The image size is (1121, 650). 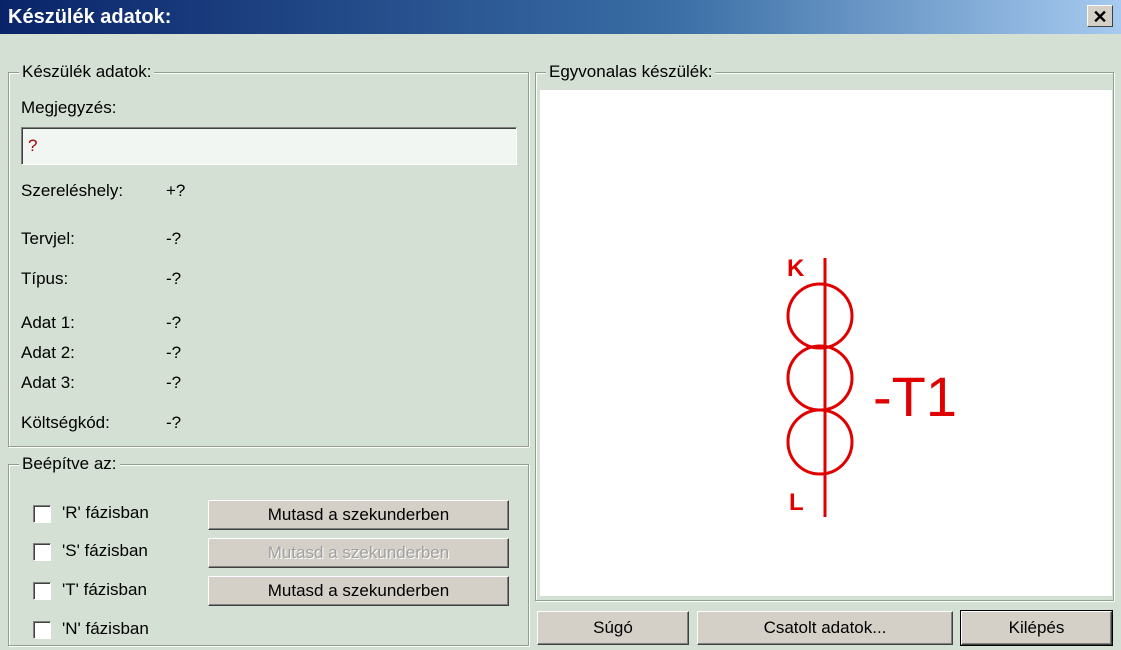 What do you see at coordinates (104, 589) in the screenshot?
I see `phase-t-label: 'T' fázisban` at bounding box center [104, 589].